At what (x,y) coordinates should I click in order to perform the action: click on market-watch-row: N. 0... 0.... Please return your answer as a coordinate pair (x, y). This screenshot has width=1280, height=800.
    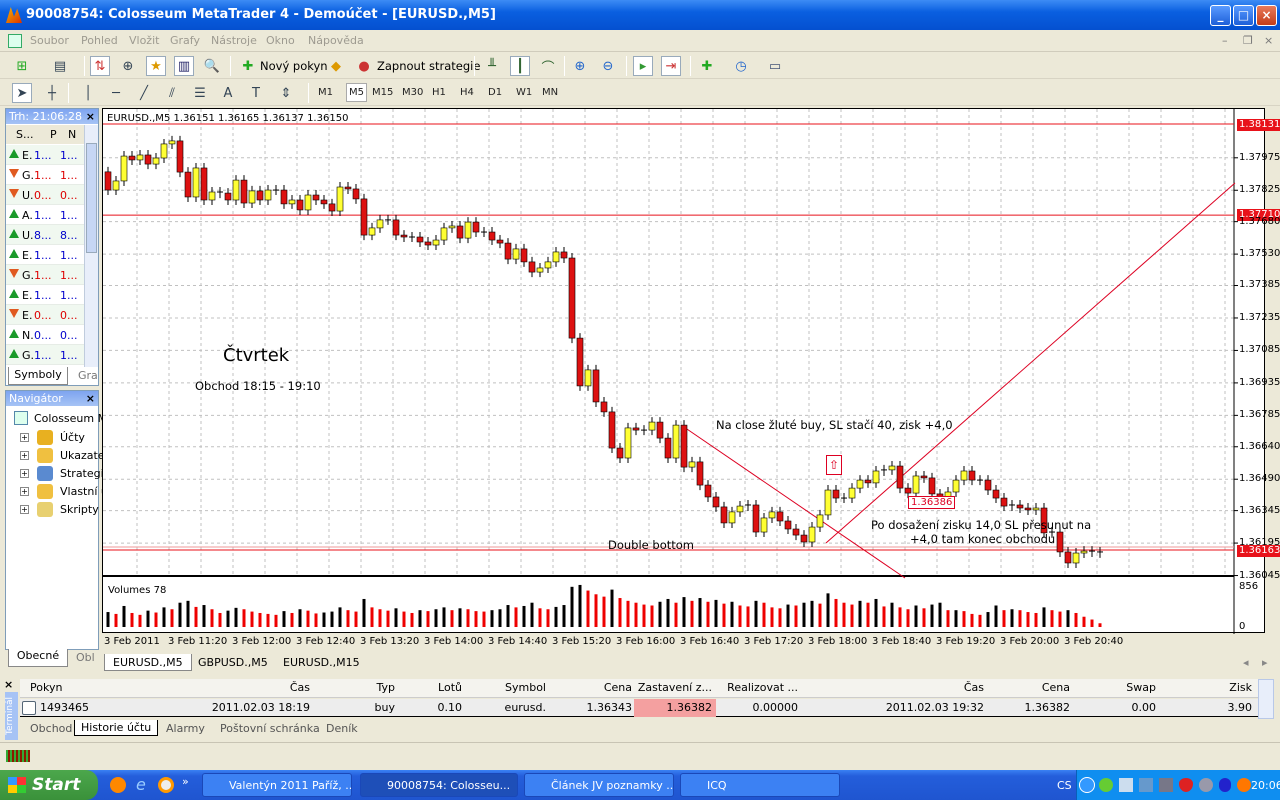
    Looking at the image, I should click on (45, 335).